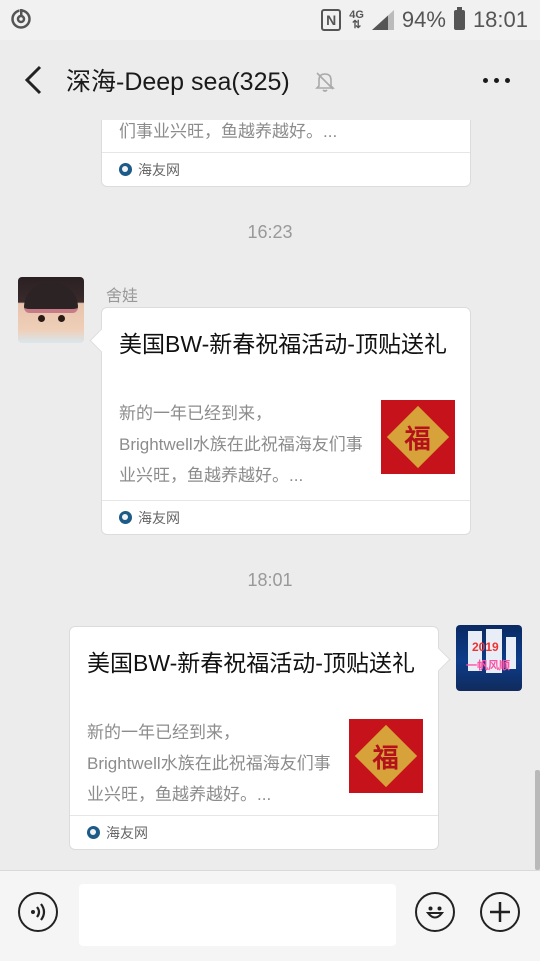 Image resolution: width=540 pixels, height=961 pixels. Describe the element at coordinates (382, 20) in the screenshot. I see `signal-icon` at that location.